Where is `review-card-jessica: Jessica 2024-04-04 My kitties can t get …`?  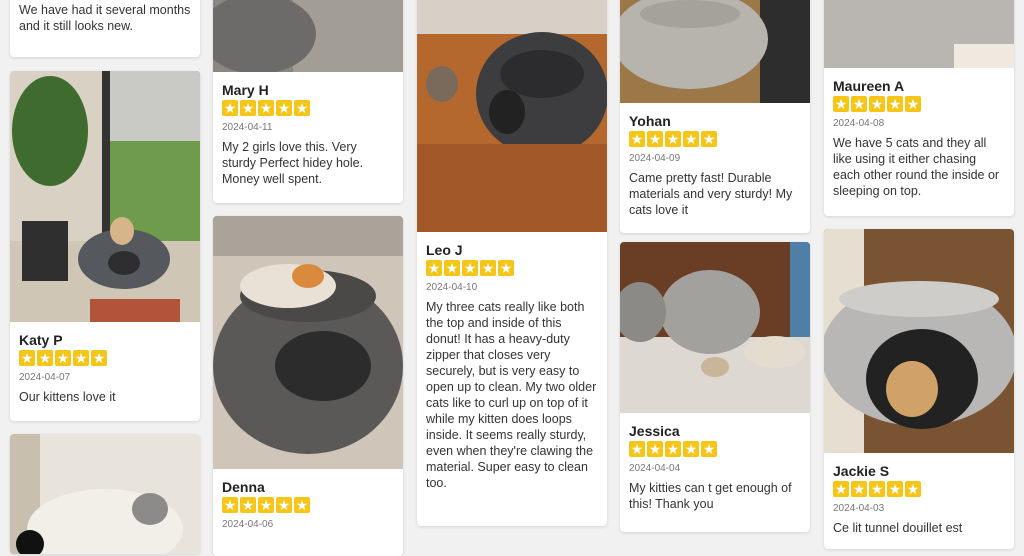
review-card-jessica: Jessica 2024-04-04 My kitties can t get … is located at coordinates (715, 387).